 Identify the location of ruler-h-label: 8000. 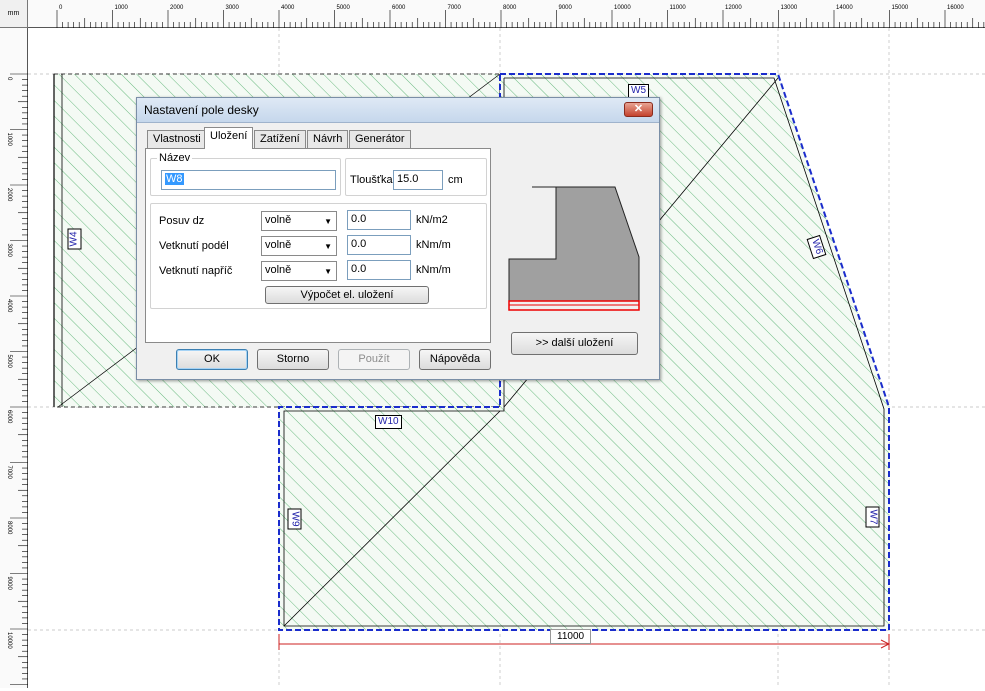
(510, 8).